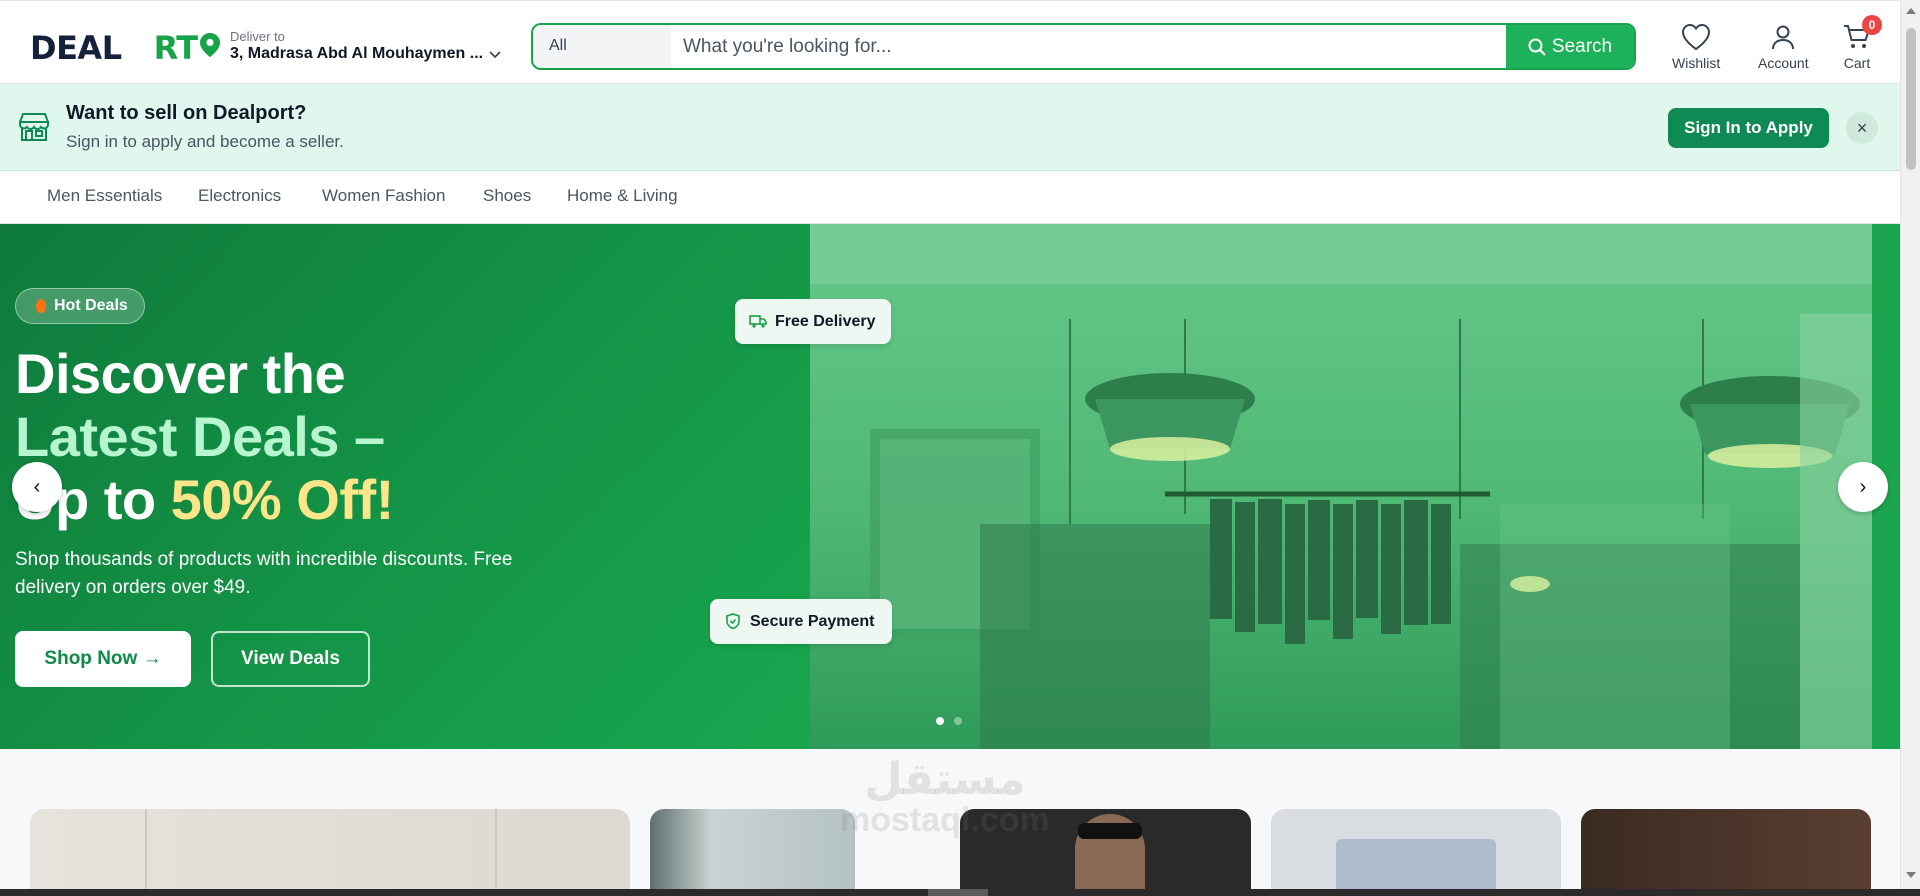 The width and height of the screenshot is (1920, 896). I want to click on wishlist-label: Wishlist, so click(1696, 63).